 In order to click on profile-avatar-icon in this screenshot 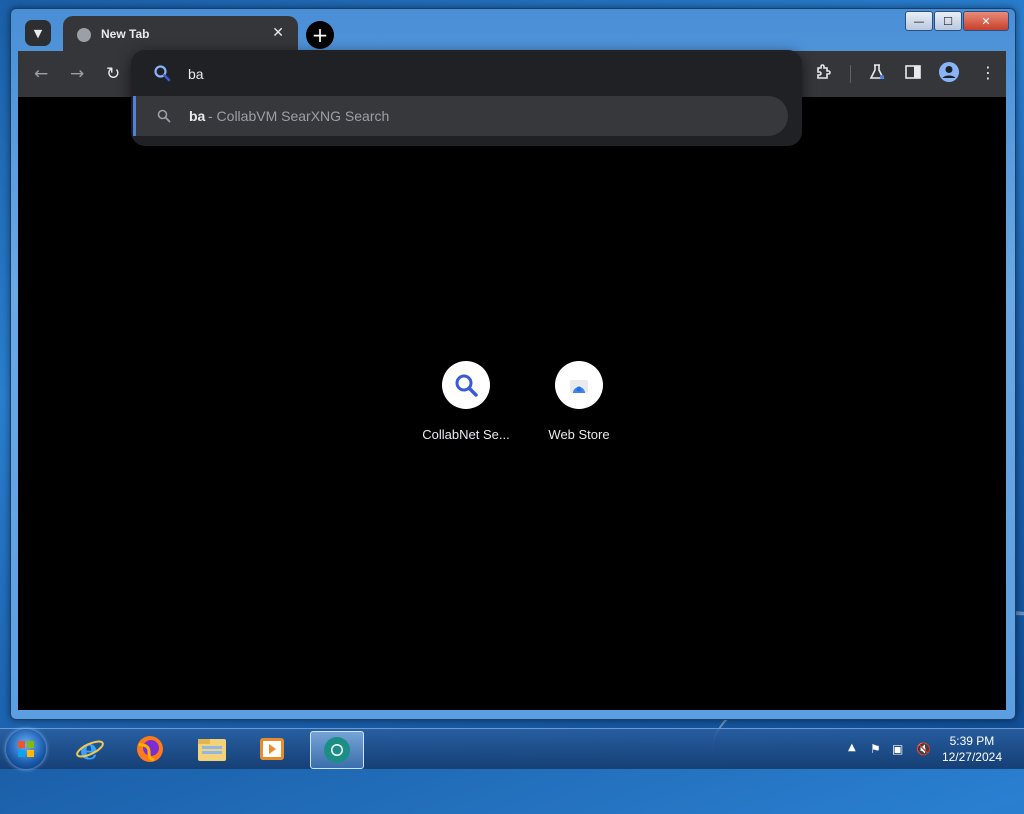, I will do `click(949, 74)`.